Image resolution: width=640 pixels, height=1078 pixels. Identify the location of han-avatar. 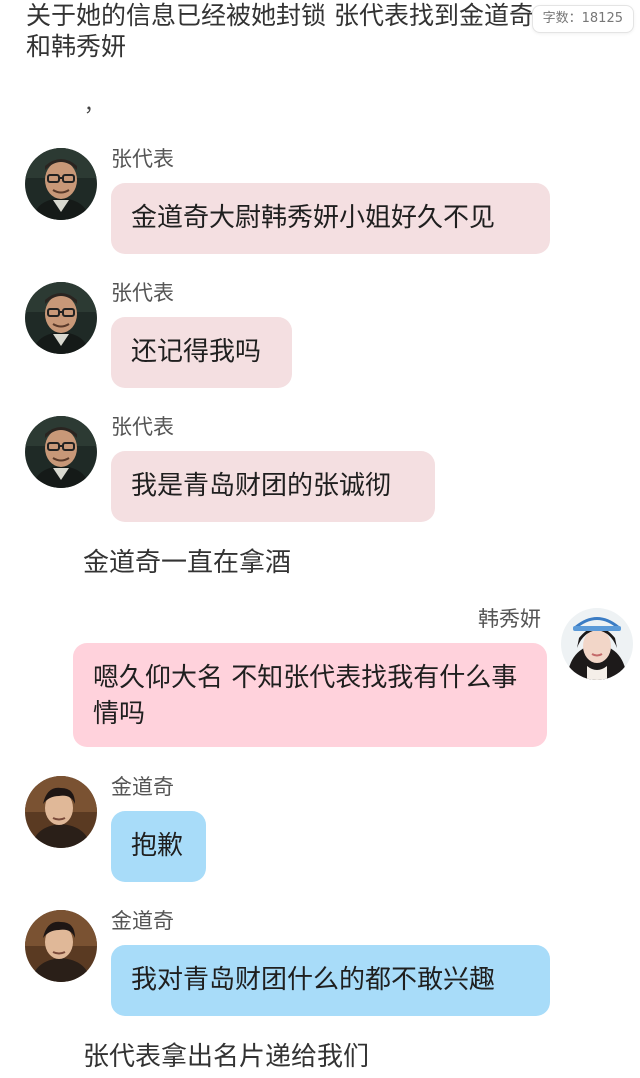
(597, 644).